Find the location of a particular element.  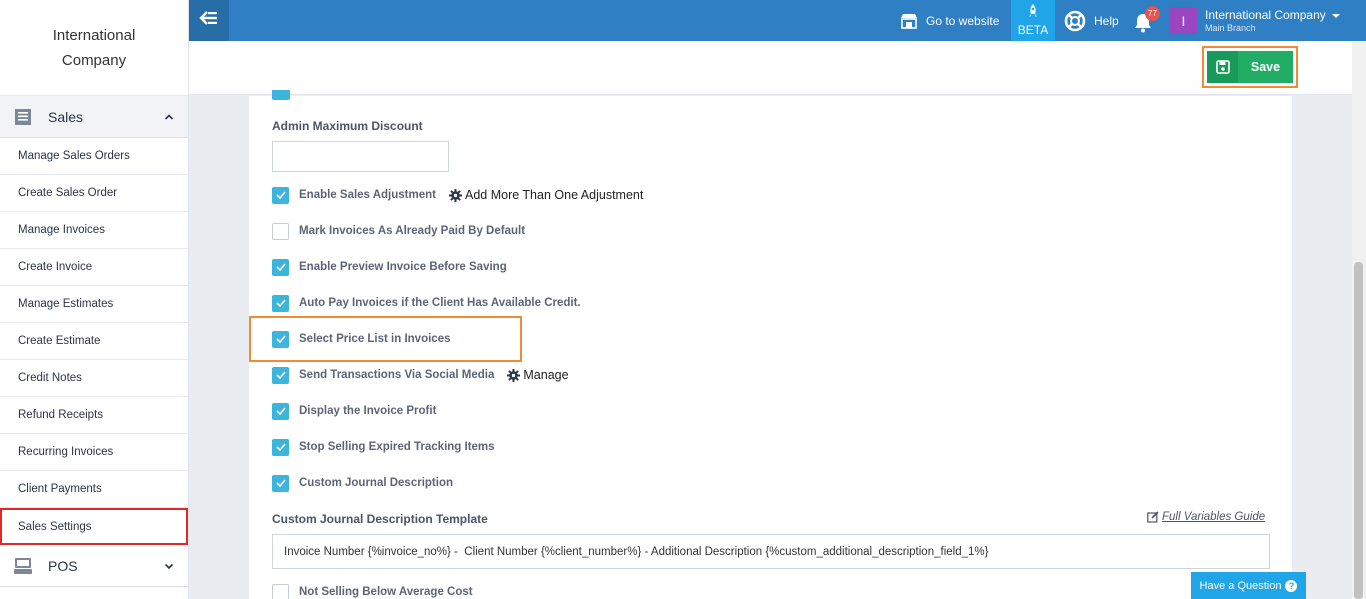

go-to-website-link: Go to website is located at coordinates (949, 20).